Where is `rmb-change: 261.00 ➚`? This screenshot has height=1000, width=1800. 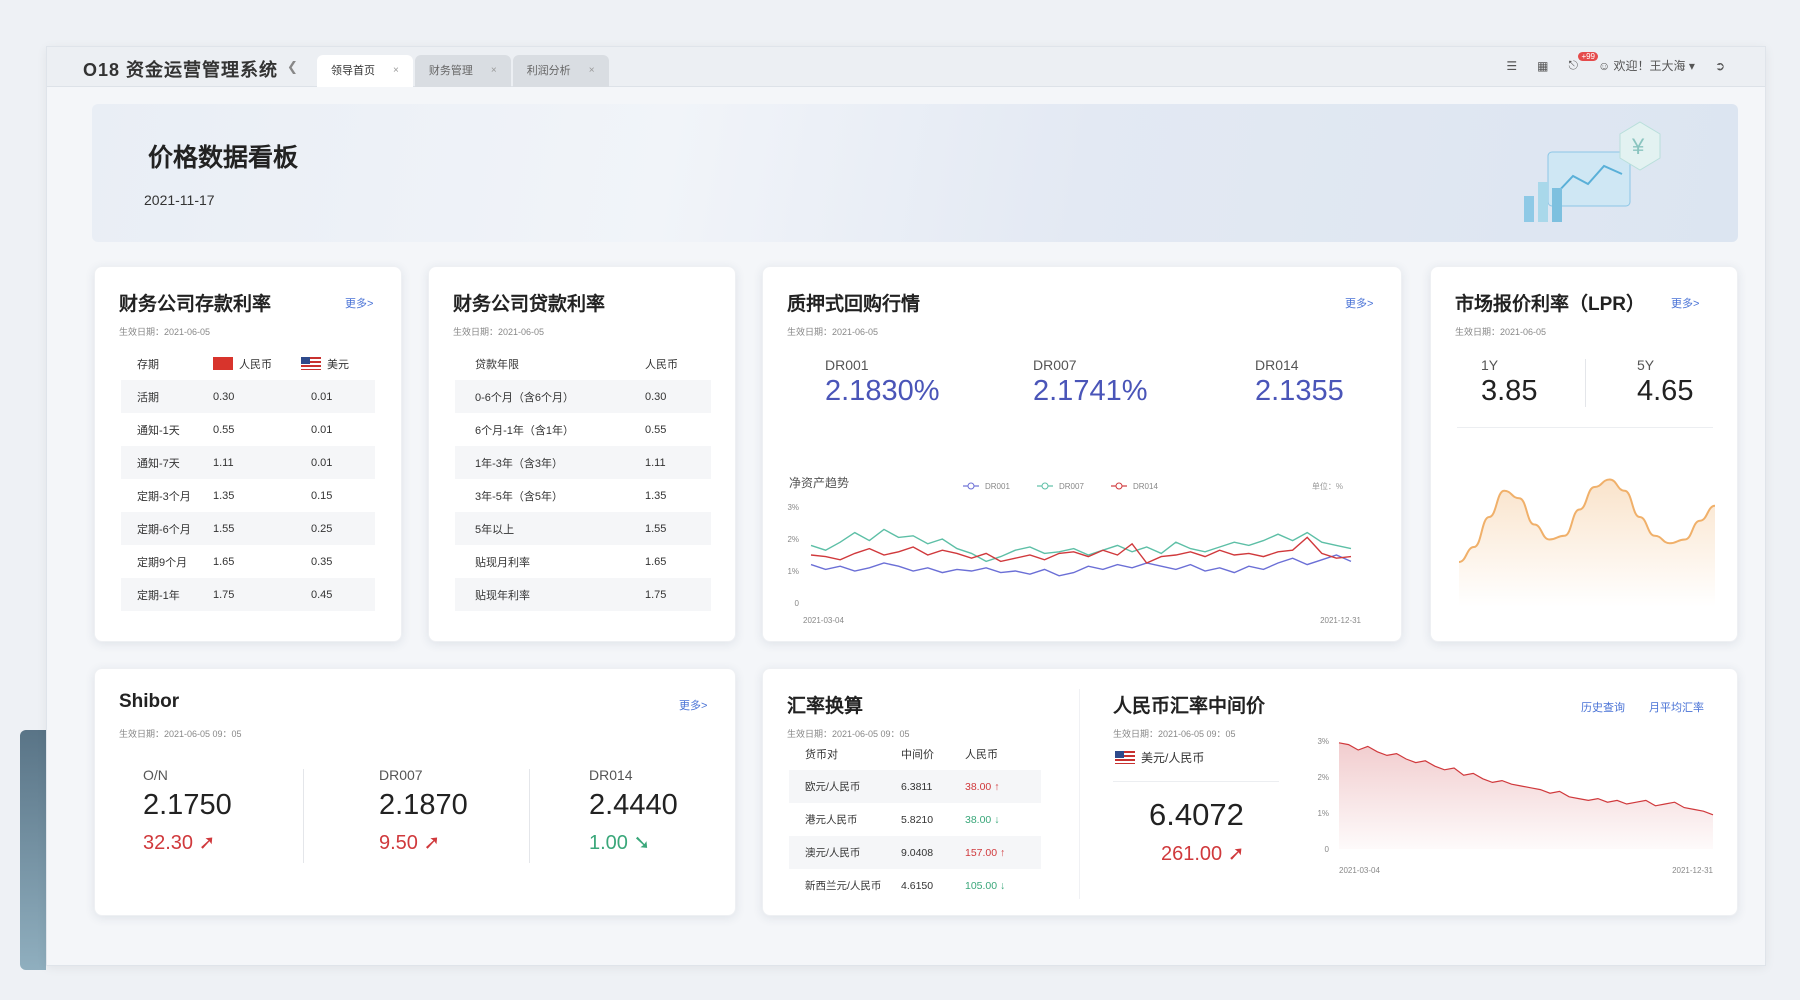 rmb-change: 261.00 ➚ is located at coordinates (1203, 853).